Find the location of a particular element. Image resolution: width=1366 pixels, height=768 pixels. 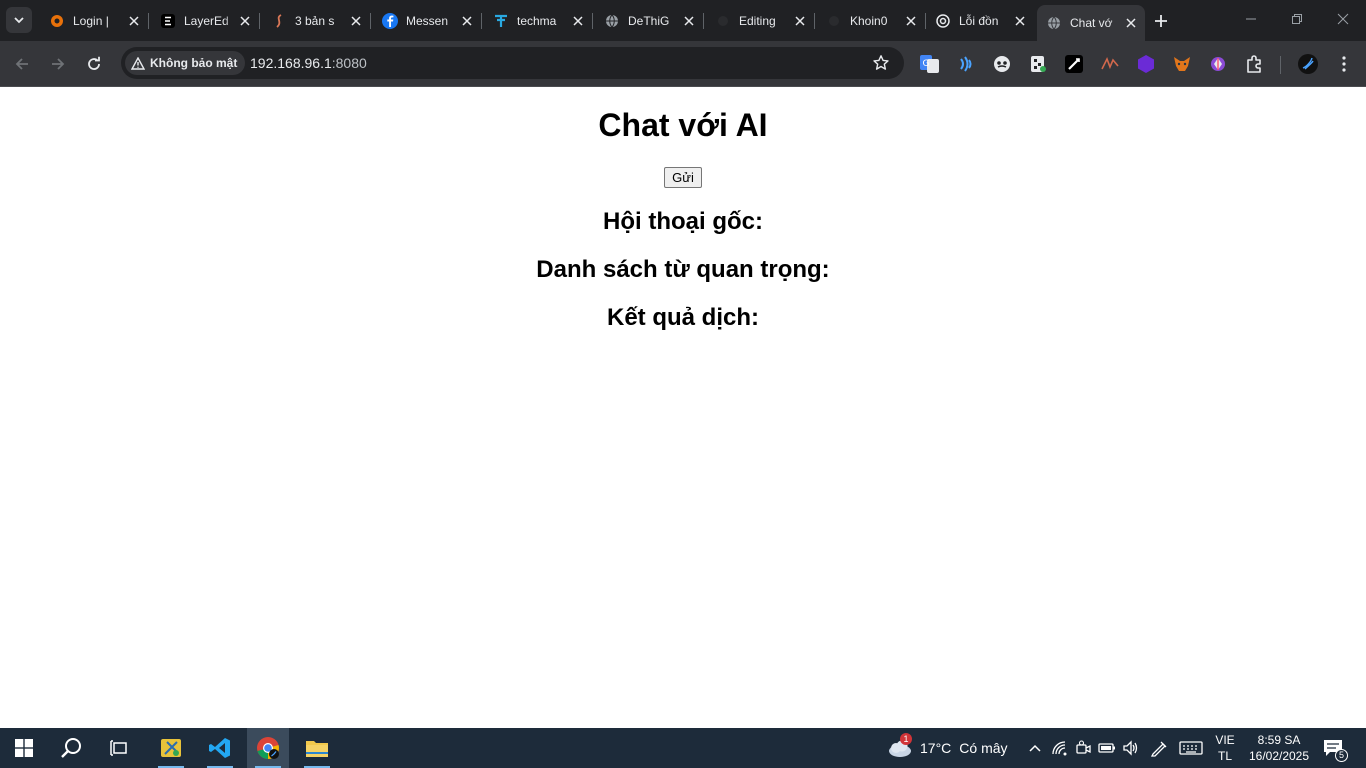

browser-tab: Editing is located at coordinates (760, 20).